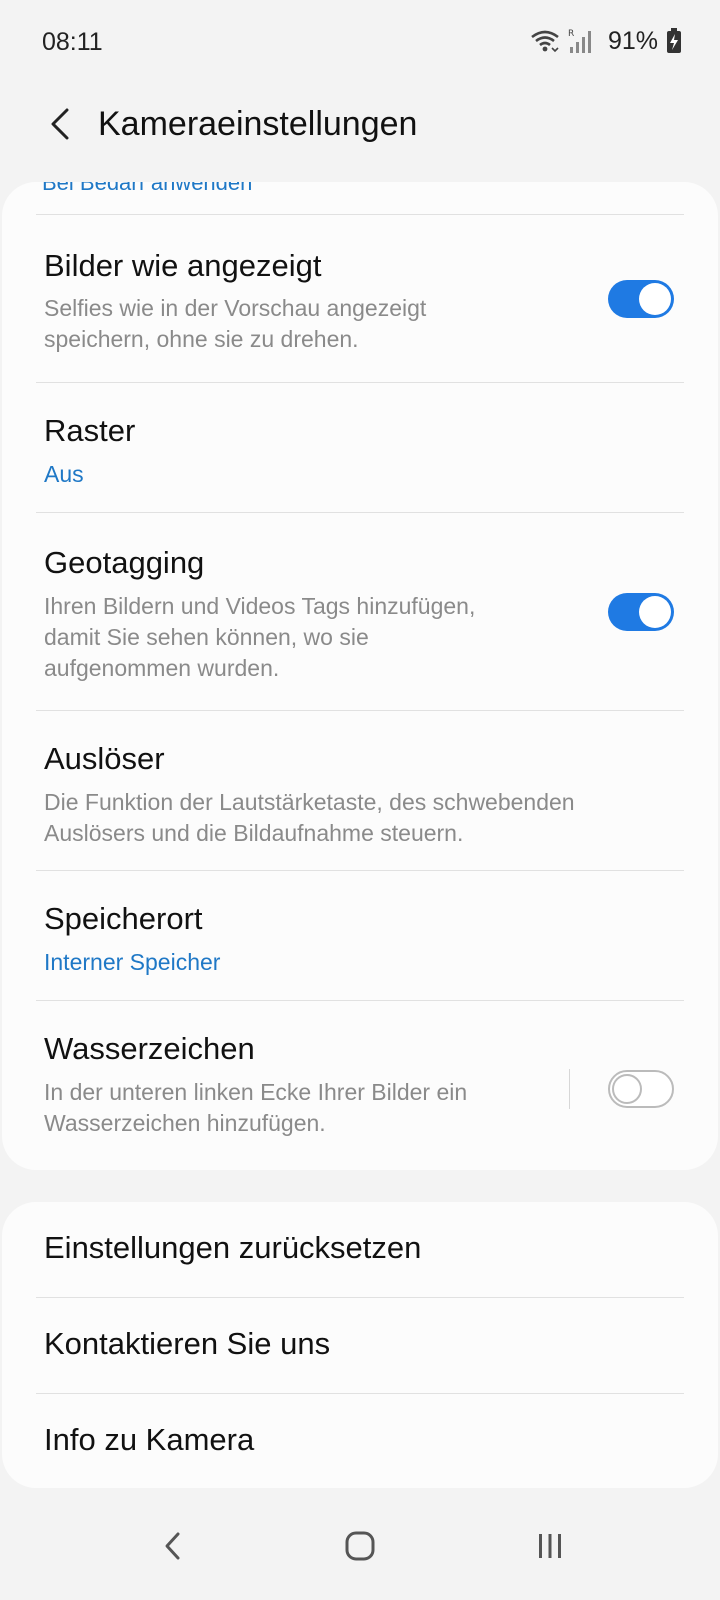  Describe the element at coordinates (149, 1048) in the screenshot. I see `setting-title: Wasserzeichen` at that location.